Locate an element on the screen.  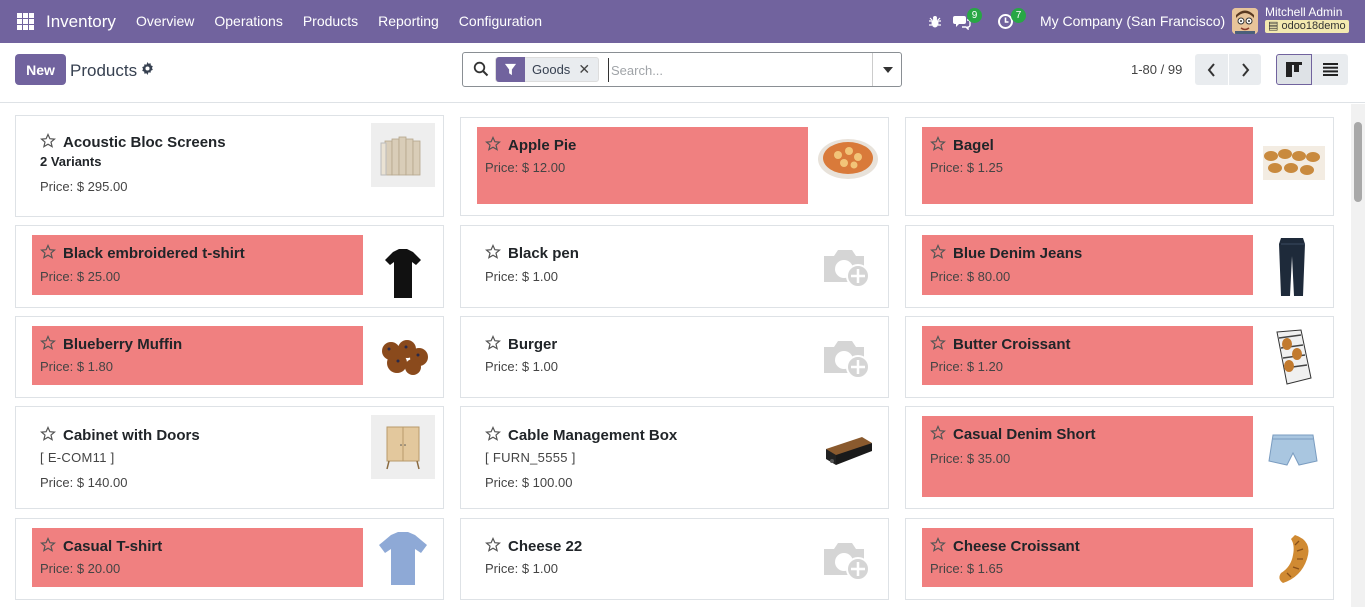
product-price: Price: $ 25.00 is located at coordinates (80, 276).